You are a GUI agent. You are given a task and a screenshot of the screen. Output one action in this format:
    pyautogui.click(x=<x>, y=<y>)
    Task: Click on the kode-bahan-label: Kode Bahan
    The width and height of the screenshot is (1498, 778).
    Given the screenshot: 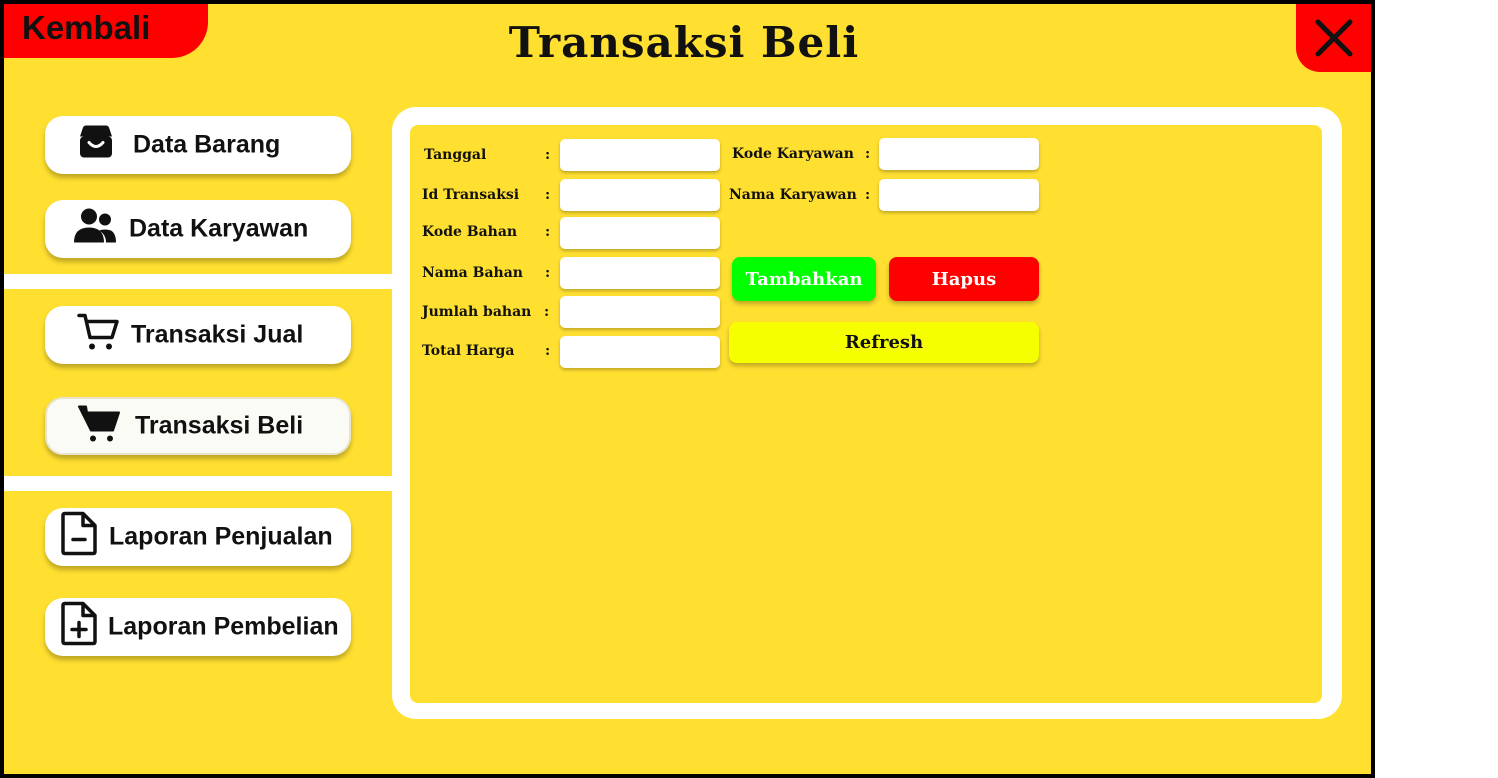 What is the action you would take?
    pyautogui.click(x=470, y=232)
    